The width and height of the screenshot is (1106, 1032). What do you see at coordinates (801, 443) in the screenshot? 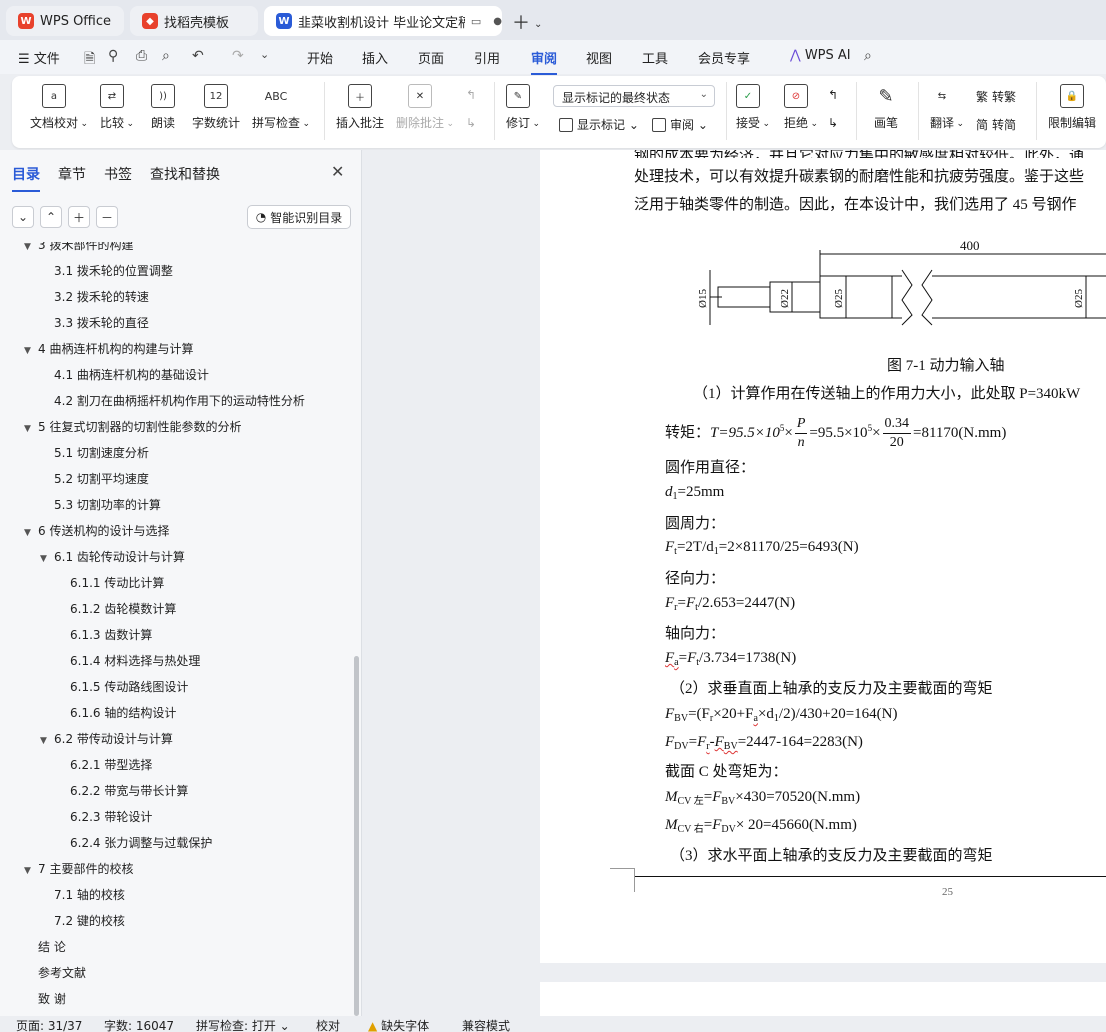
I see `frac-denominator: n` at bounding box center [801, 443].